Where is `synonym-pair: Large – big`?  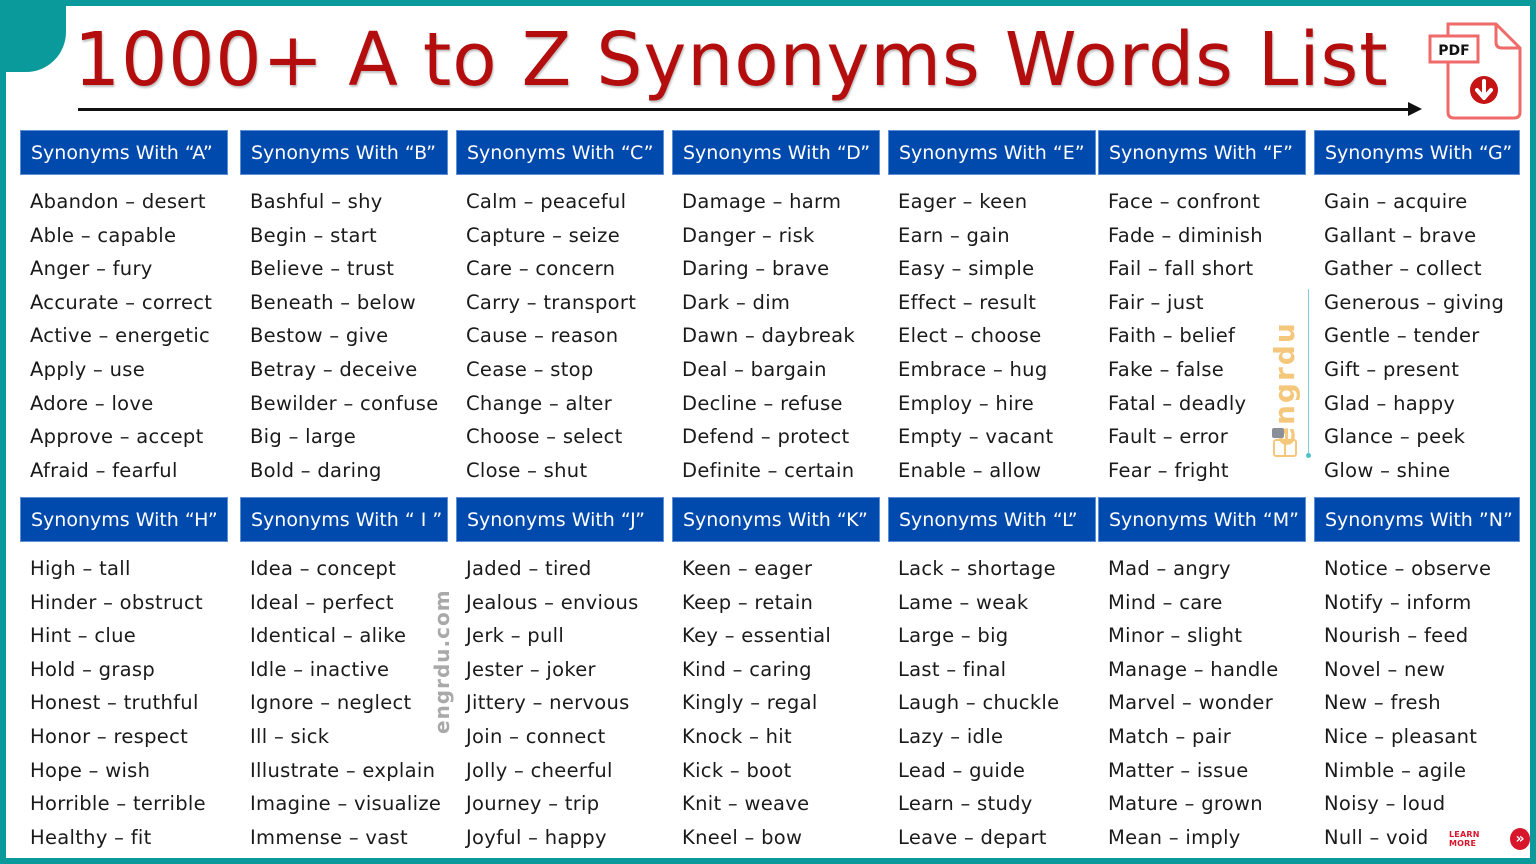 synonym-pair: Large – big is located at coordinates (953, 636).